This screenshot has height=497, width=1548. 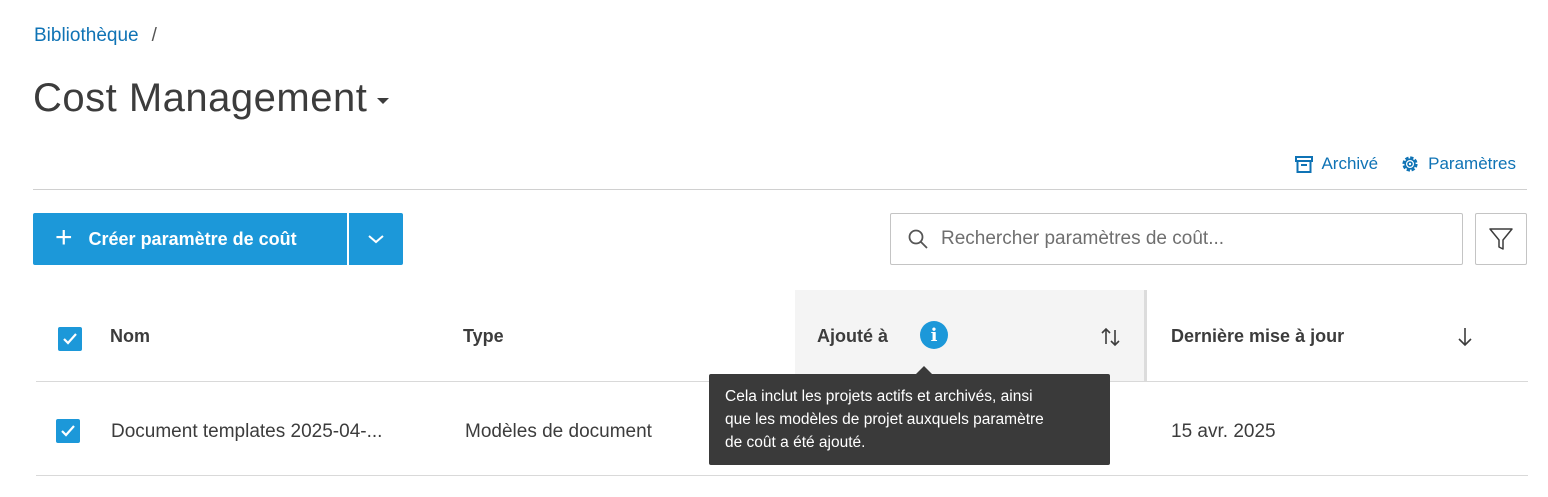 I want to click on filter-button, so click(x=1501, y=239).